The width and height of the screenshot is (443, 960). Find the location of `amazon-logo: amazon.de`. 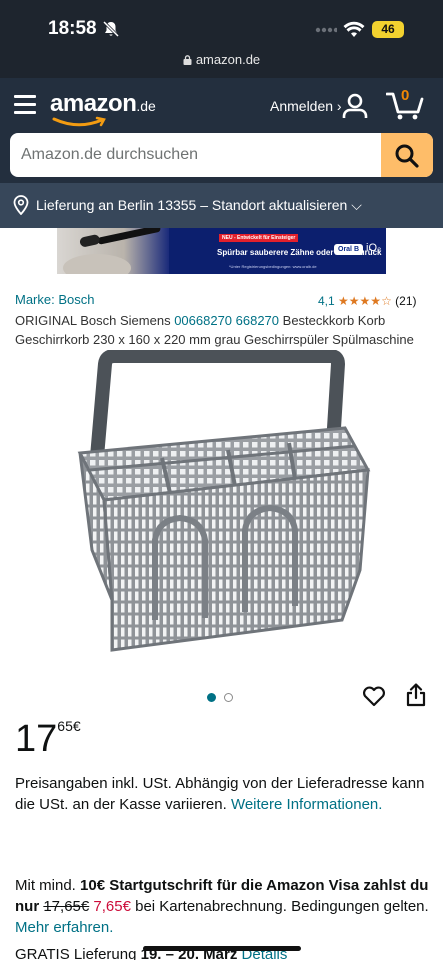

amazon-logo: amazon.de is located at coordinates (103, 108).